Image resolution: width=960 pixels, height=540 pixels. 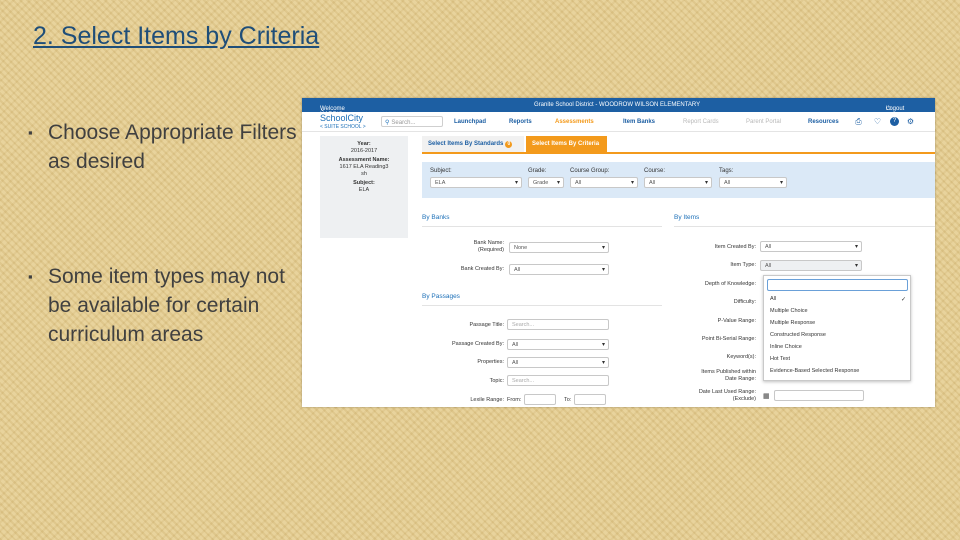 I want to click on tab-select-by-standards: Select Items By Standards 0, so click(x=473, y=144).